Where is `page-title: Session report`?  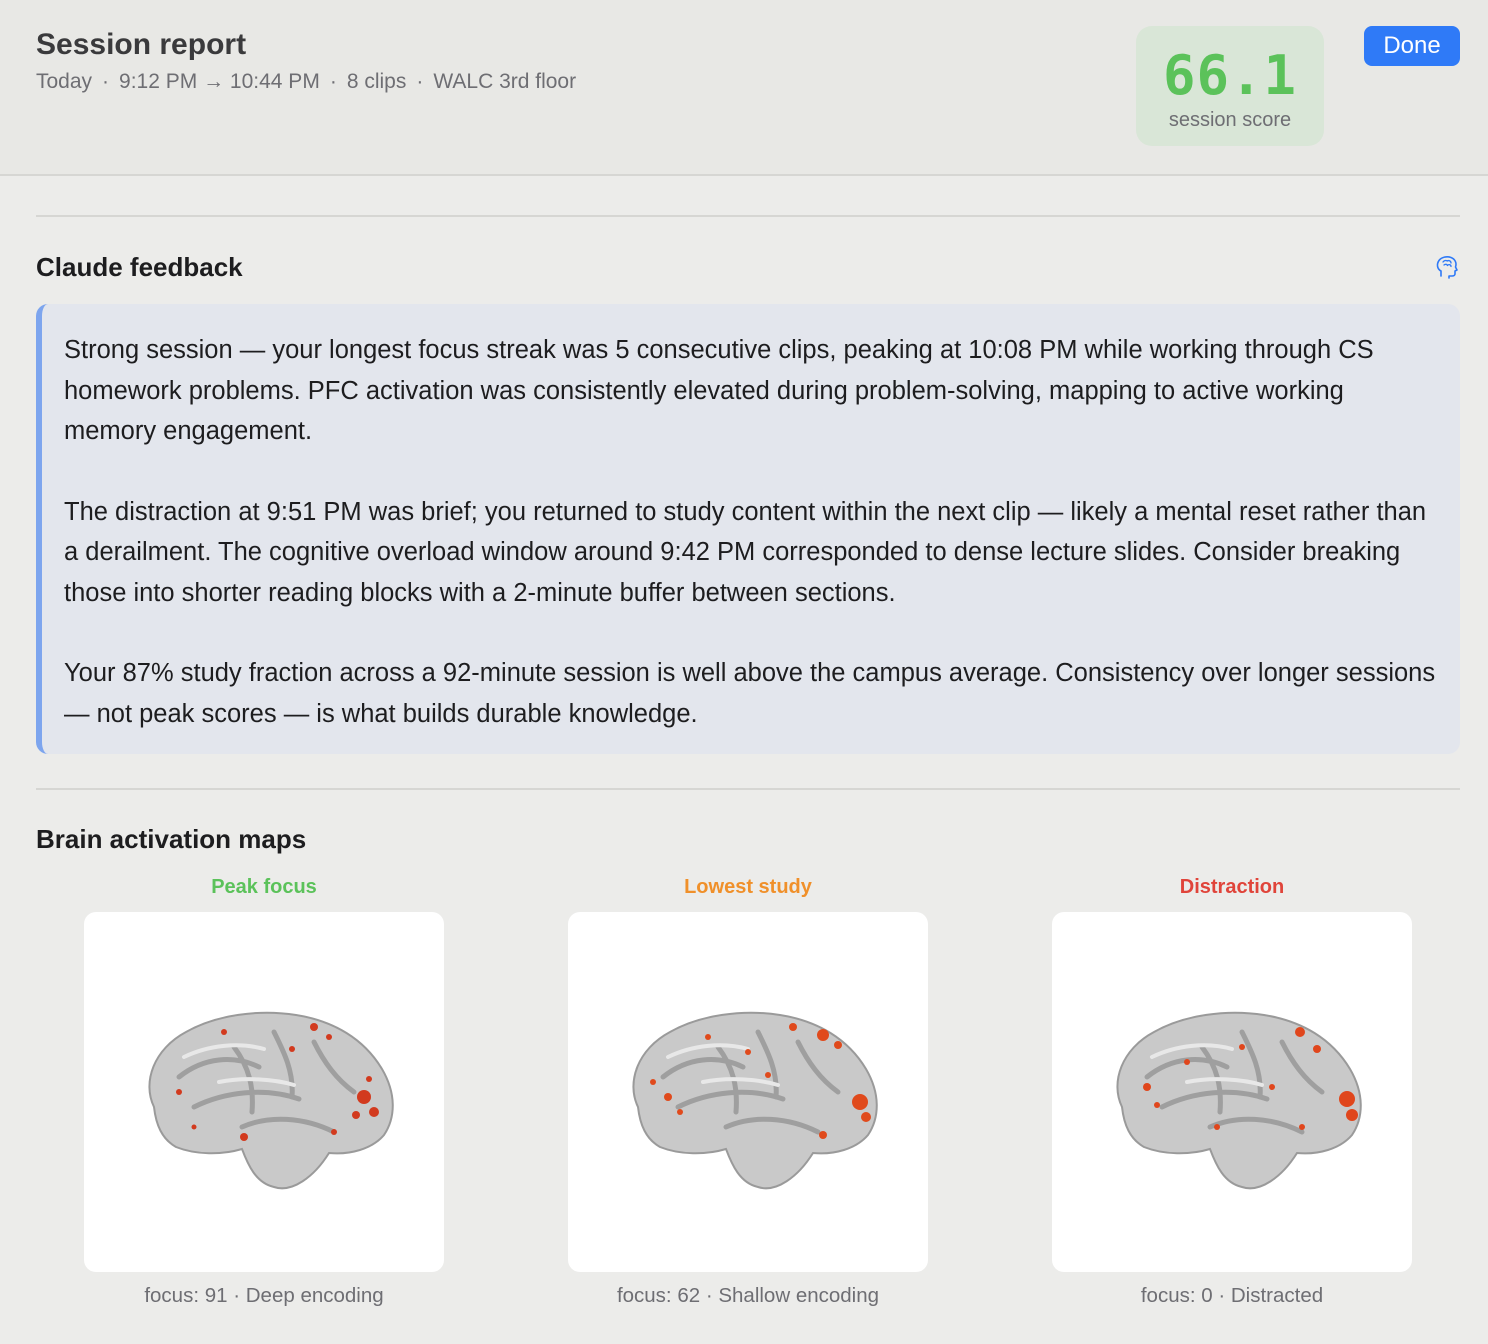
page-title: Session report is located at coordinates (141, 44).